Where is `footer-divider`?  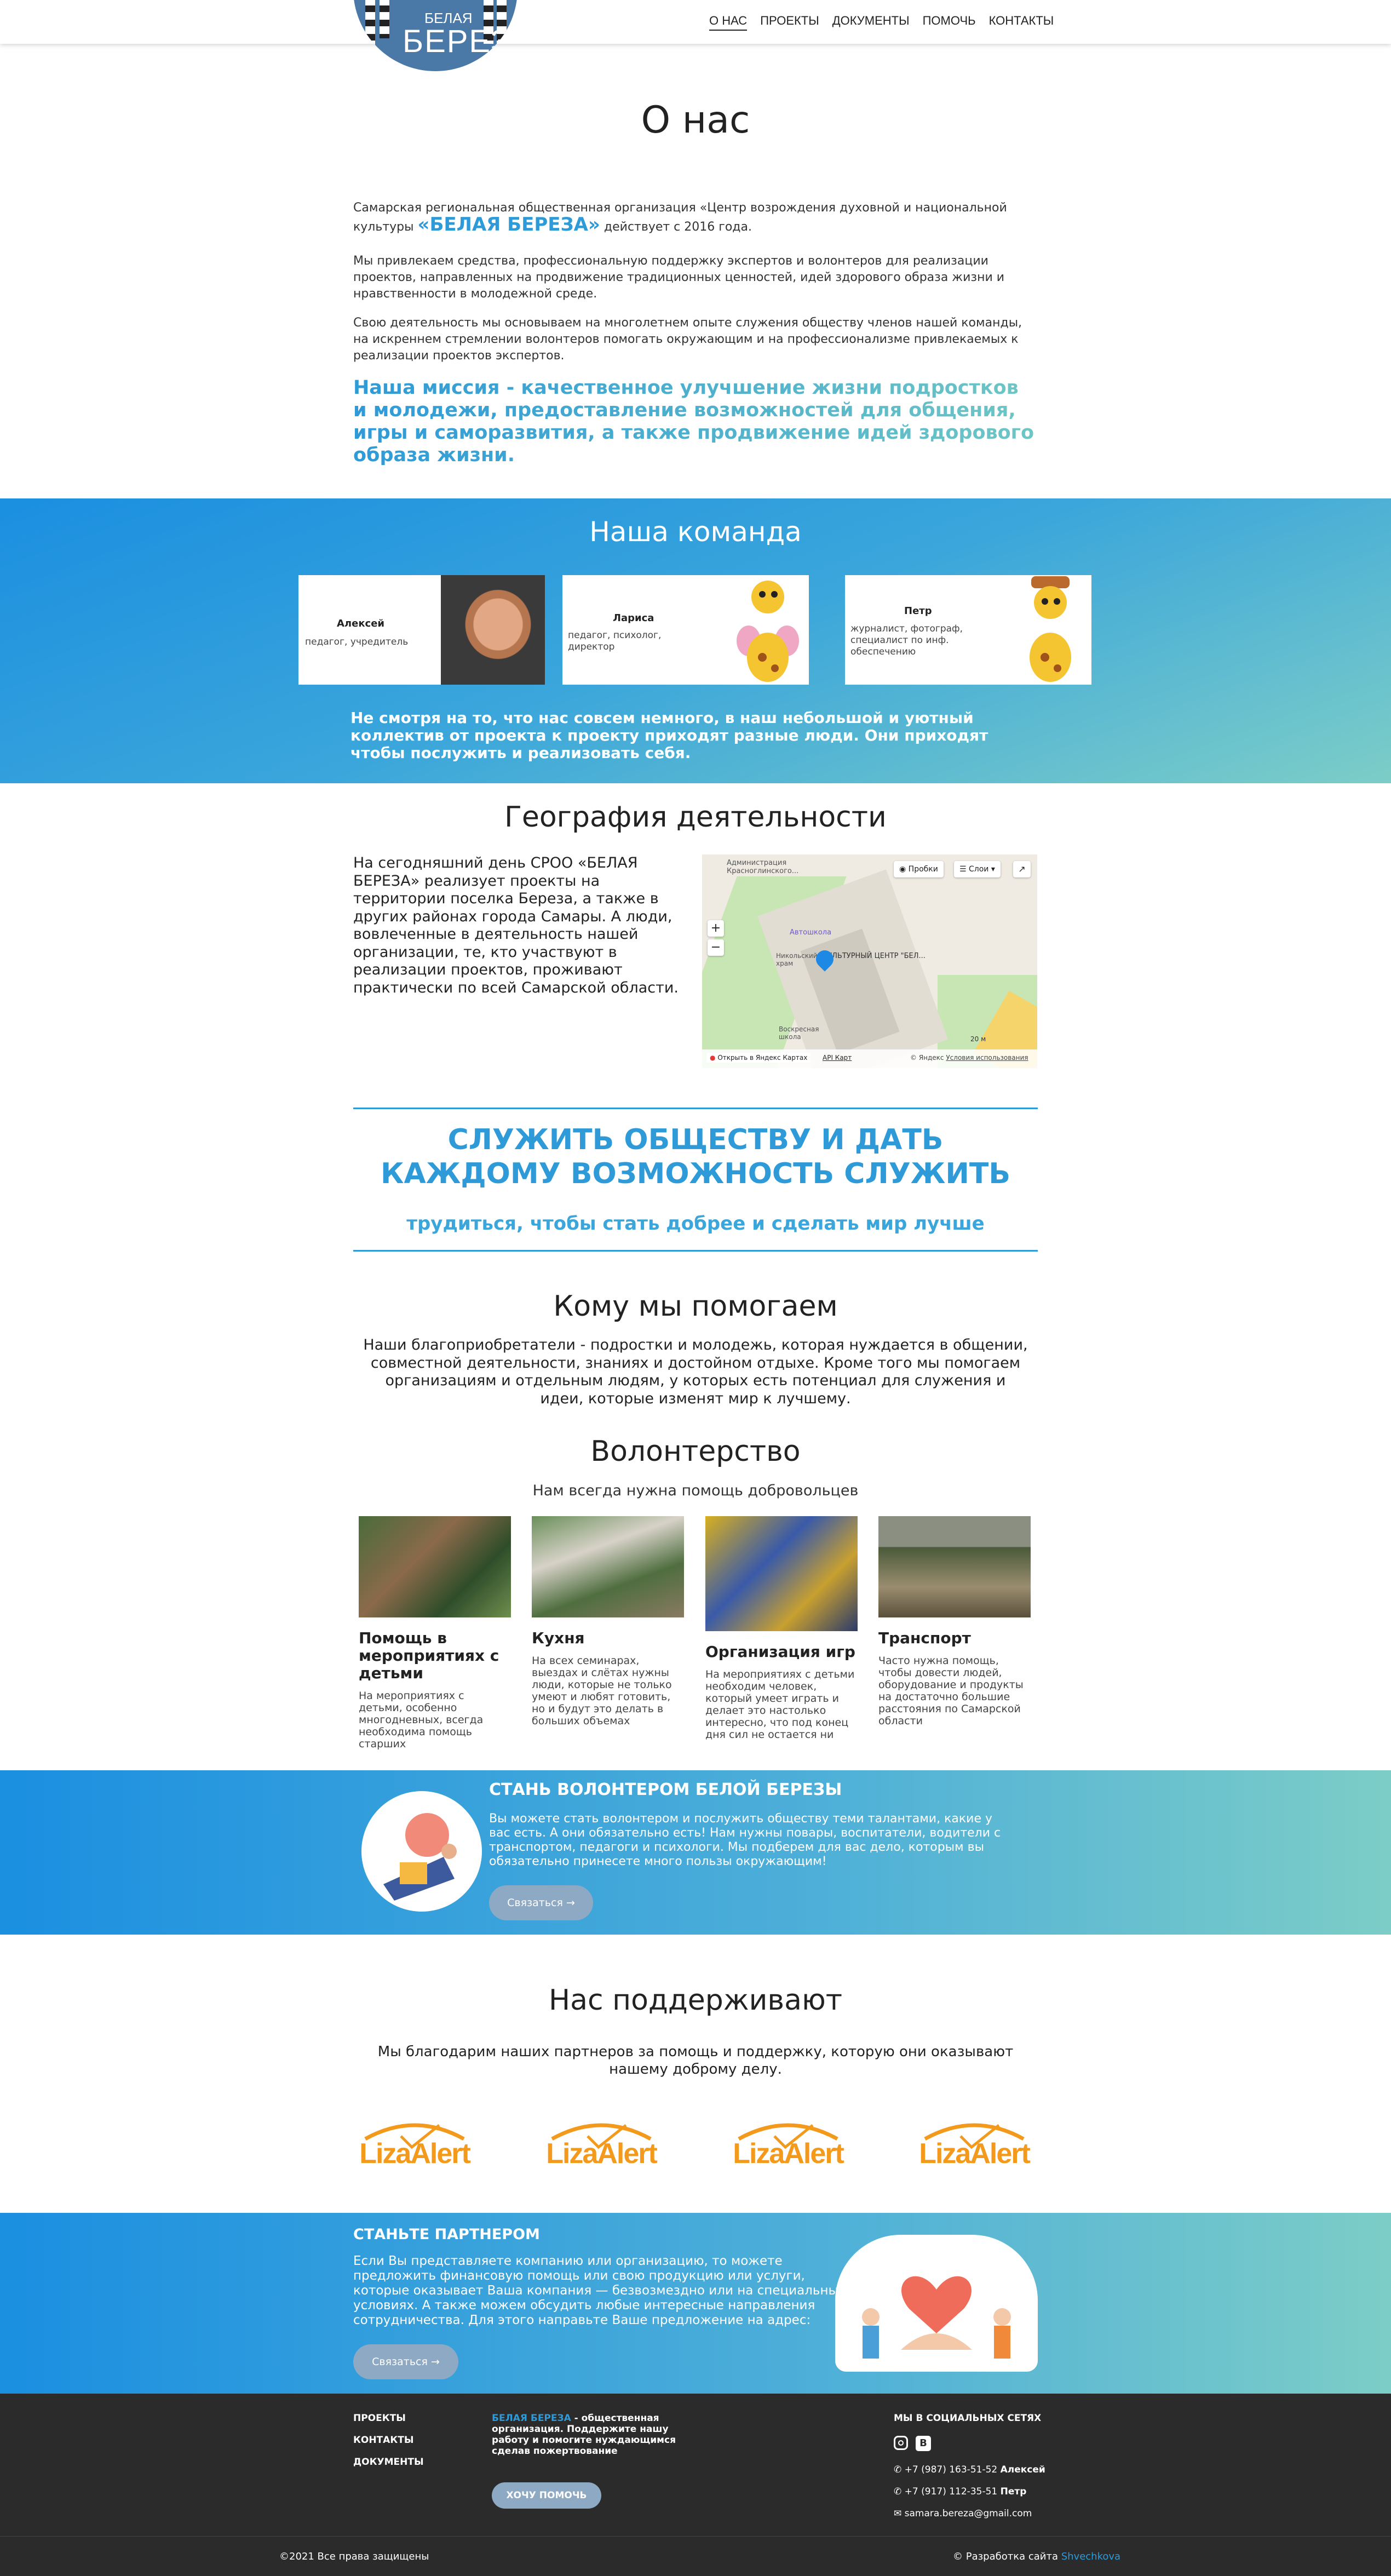
footer-divider is located at coordinates (695, 2536).